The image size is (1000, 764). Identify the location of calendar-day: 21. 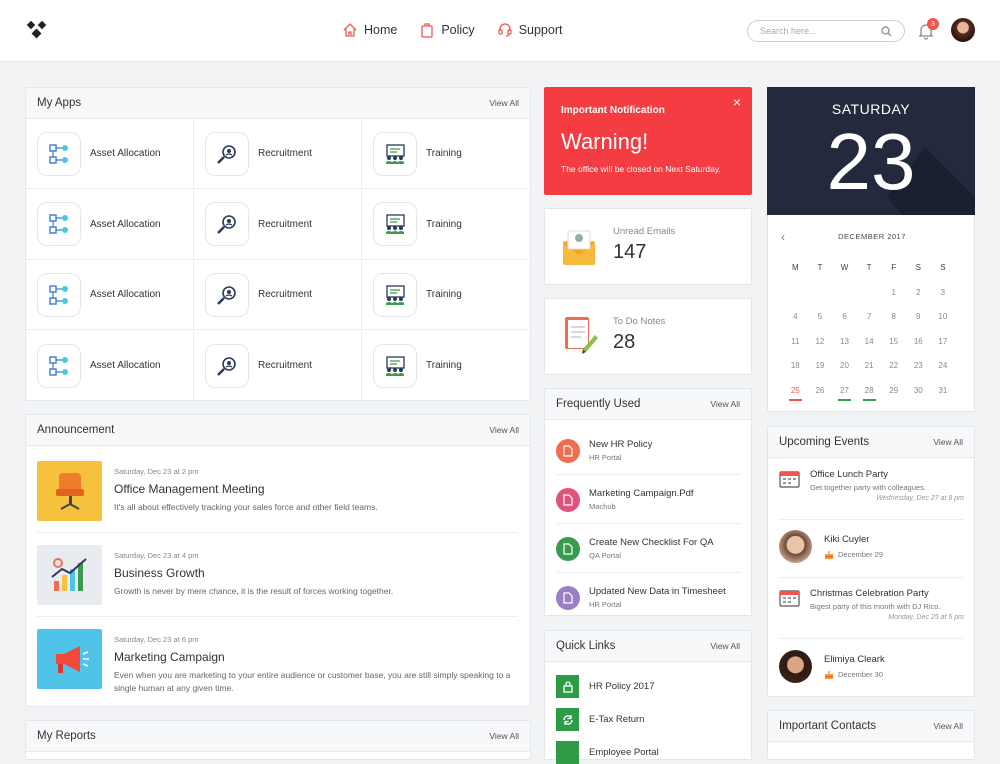
(869, 372).